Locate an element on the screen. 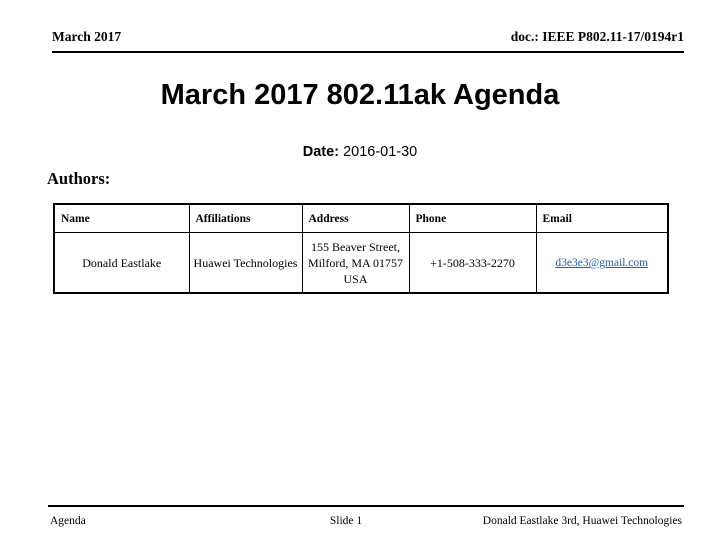  cell-author-email: d3e3e3@gmail.com is located at coordinates (602, 263).